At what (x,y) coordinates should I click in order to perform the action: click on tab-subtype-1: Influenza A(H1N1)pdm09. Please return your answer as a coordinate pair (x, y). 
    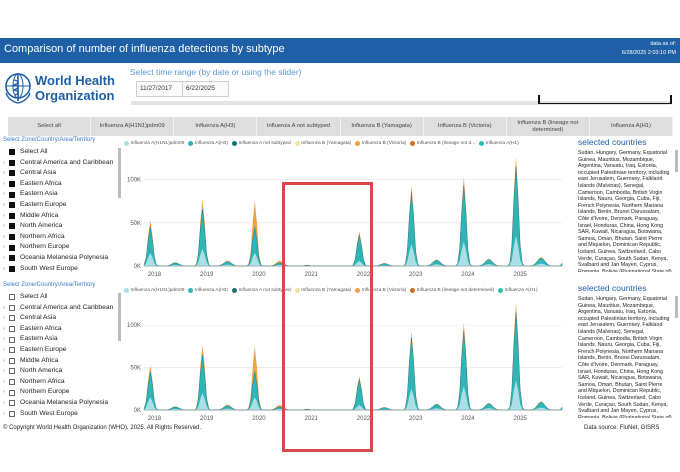
    Looking at the image, I should click on (133, 126).